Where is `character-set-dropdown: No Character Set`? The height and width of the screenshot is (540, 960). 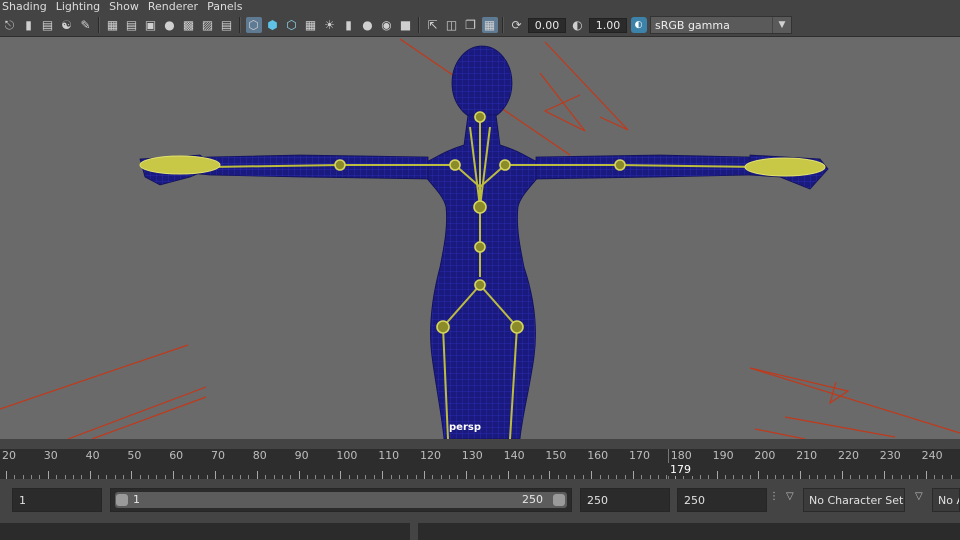 character-set-dropdown: No Character Set is located at coordinates (854, 500).